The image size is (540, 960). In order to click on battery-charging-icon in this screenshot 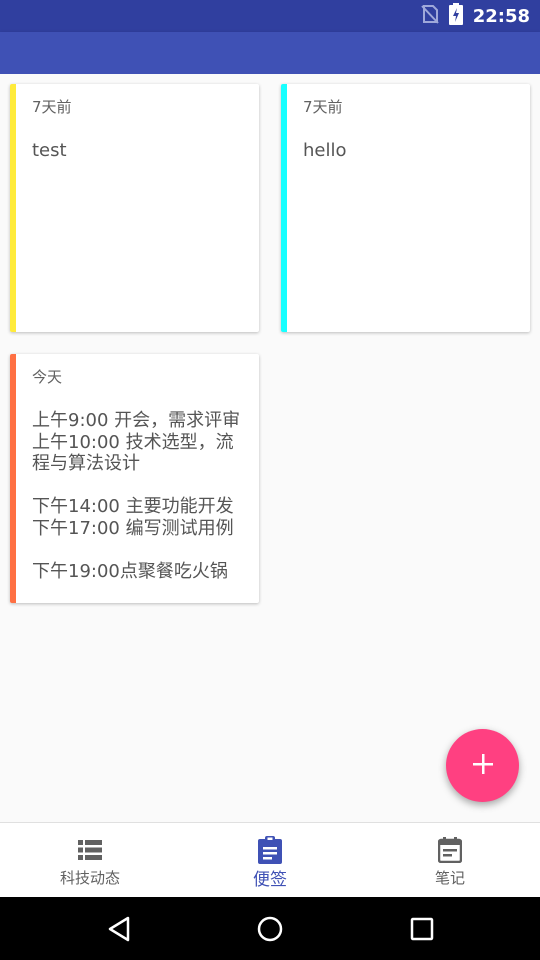, I will do `click(455, 16)`.